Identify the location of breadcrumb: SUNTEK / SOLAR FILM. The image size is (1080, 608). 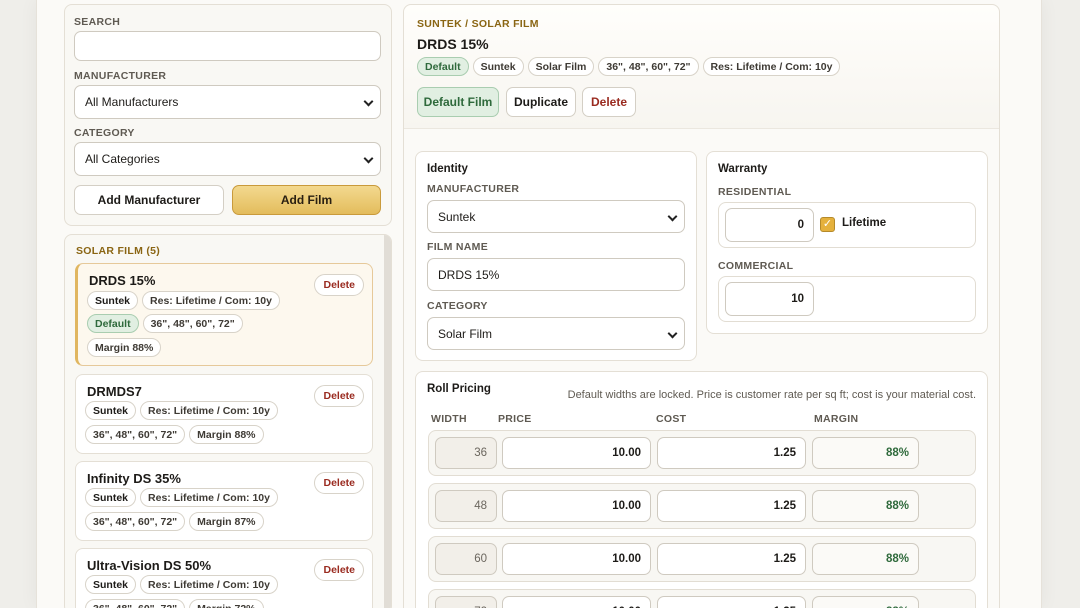
(478, 24).